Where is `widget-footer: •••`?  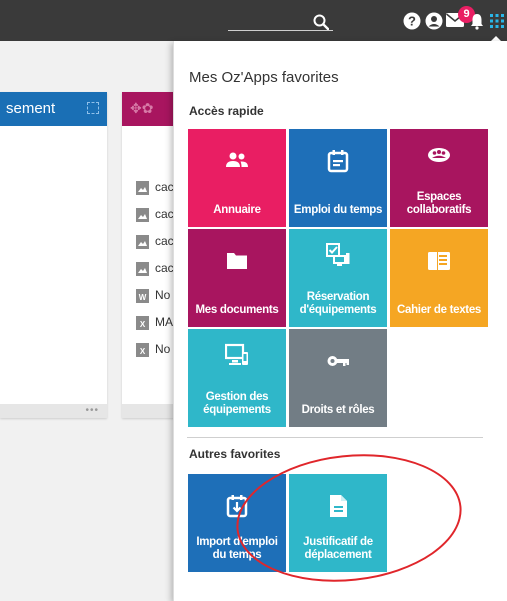 widget-footer: ••• is located at coordinates (53, 411).